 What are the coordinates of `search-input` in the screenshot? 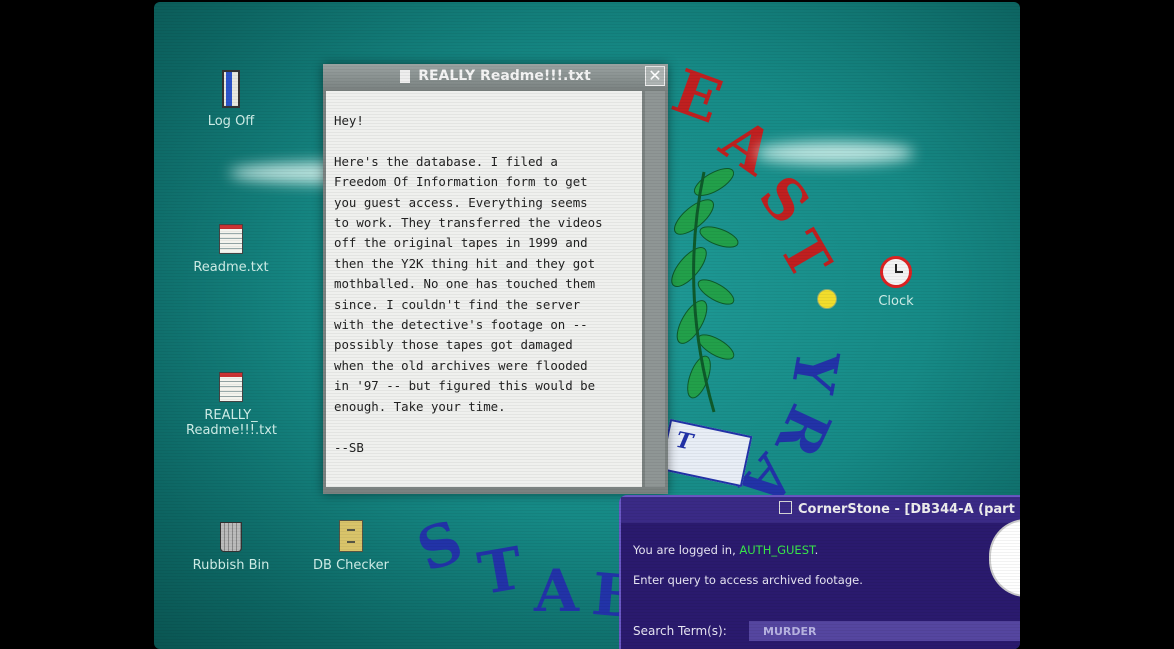 It's located at (884, 631).